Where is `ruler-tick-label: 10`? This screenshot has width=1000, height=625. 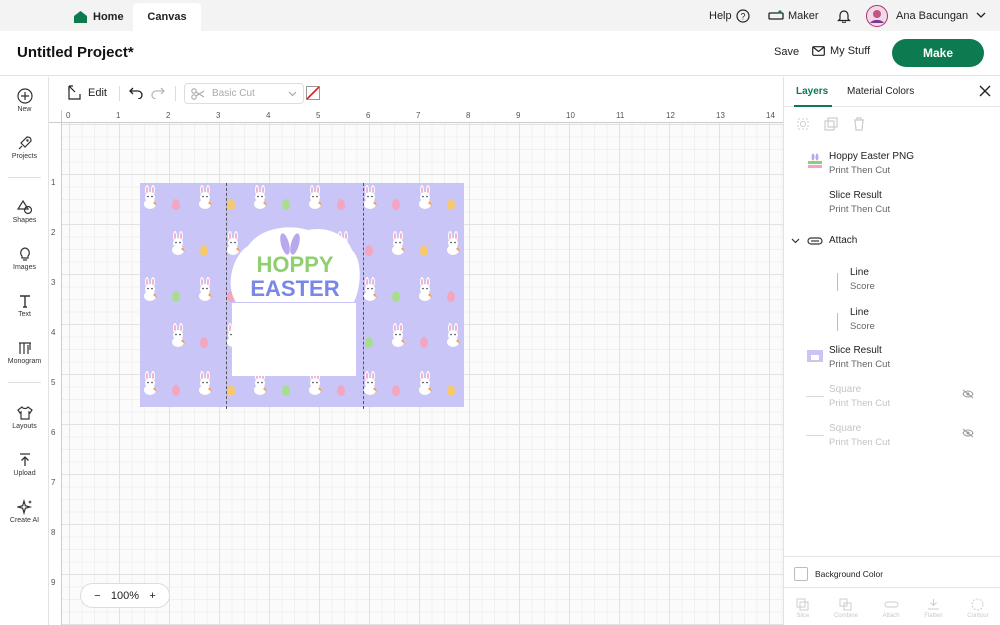 ruler-tick-label: 10 is located at coordinates (570, 115).